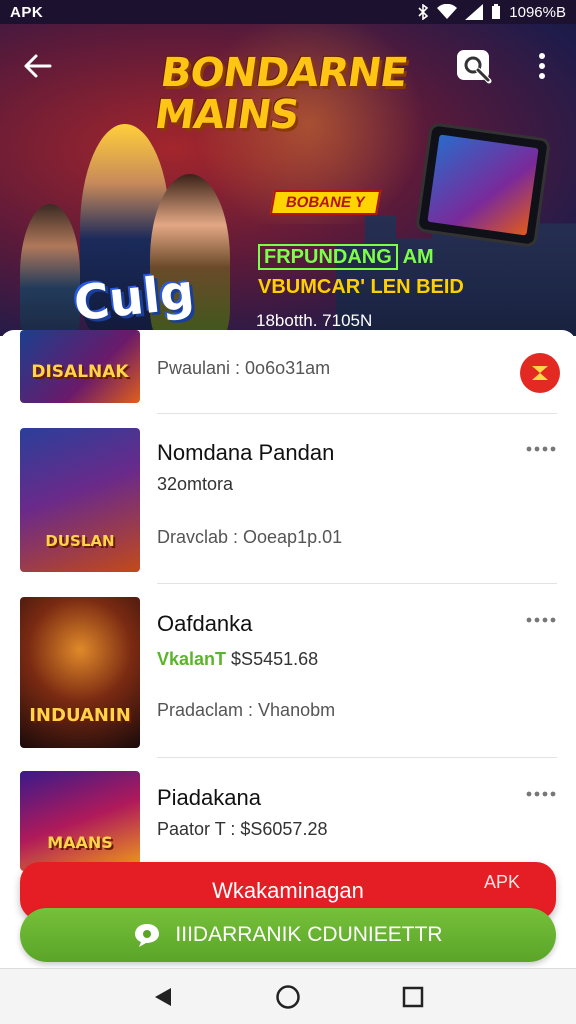 The height and width of the screenshot is (1024, 576). I want to click on item-thumbnail-label: MAANS, so click(80, 842).